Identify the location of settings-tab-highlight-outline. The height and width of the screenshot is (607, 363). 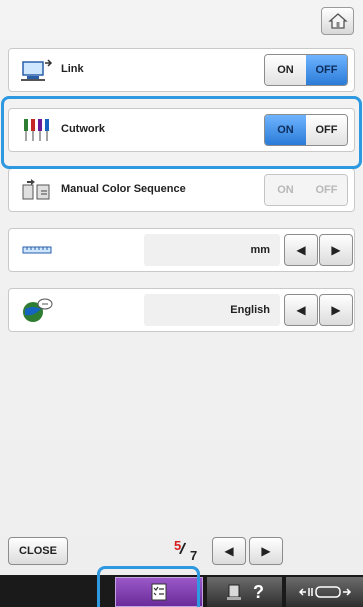
(148, 586).